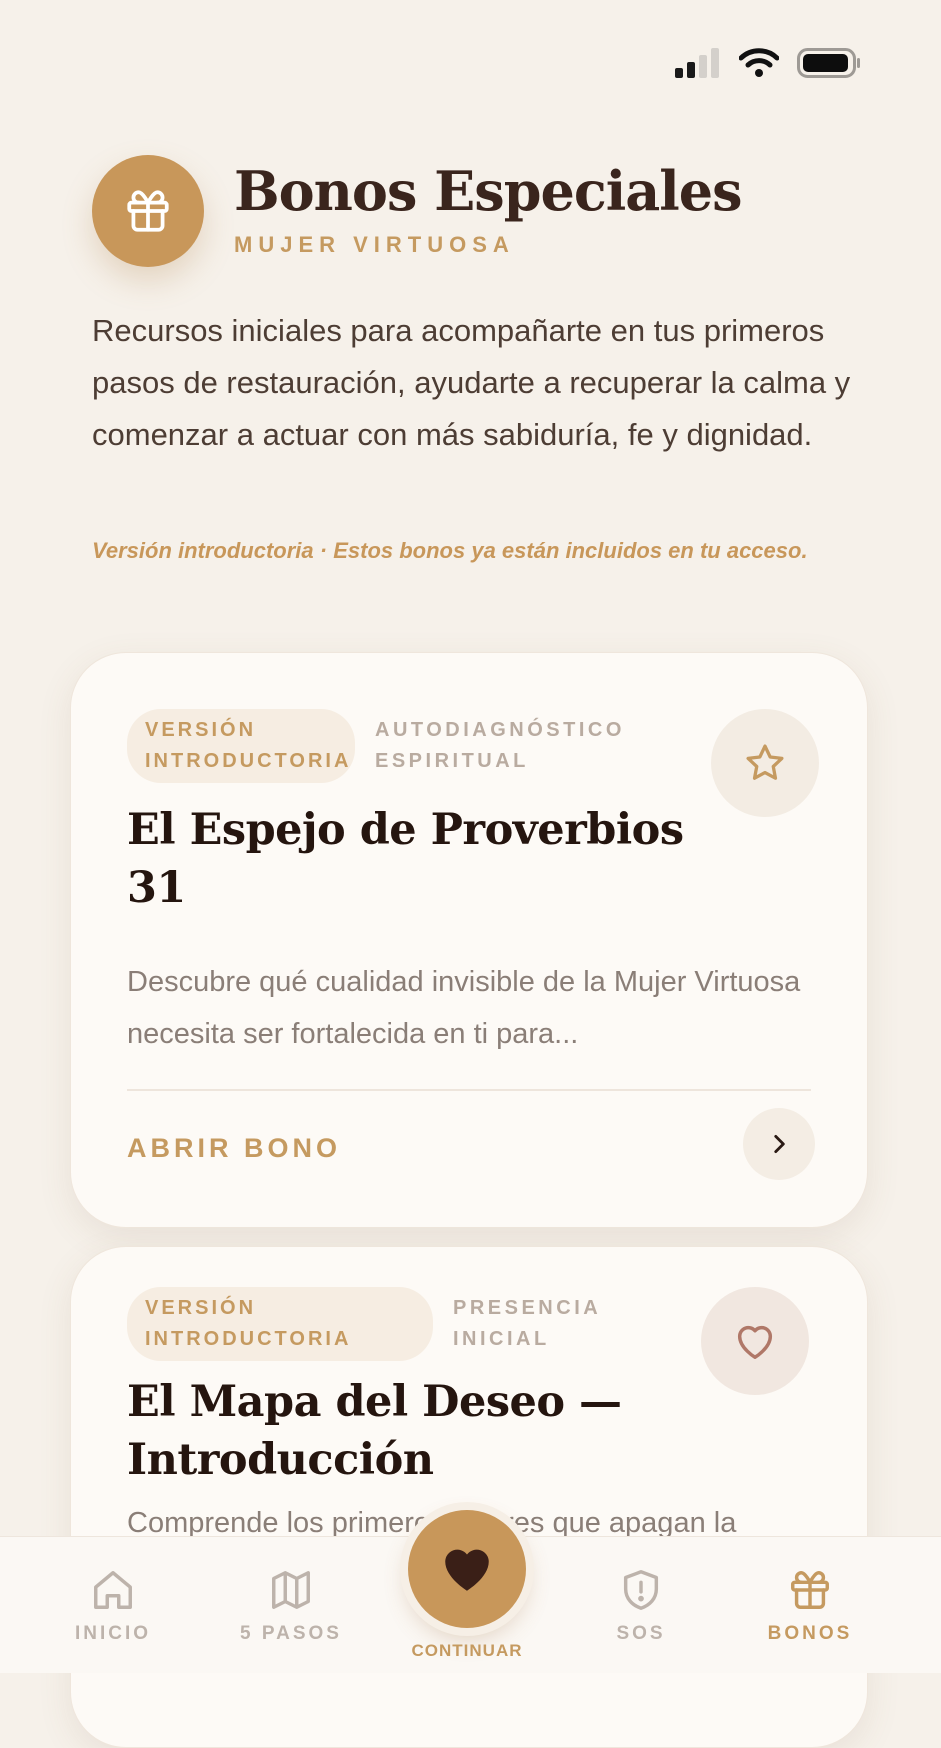 Image resolution: width=941 pixels, height=1748 pixels. I want to click on card-divider, so click(469, 1090).